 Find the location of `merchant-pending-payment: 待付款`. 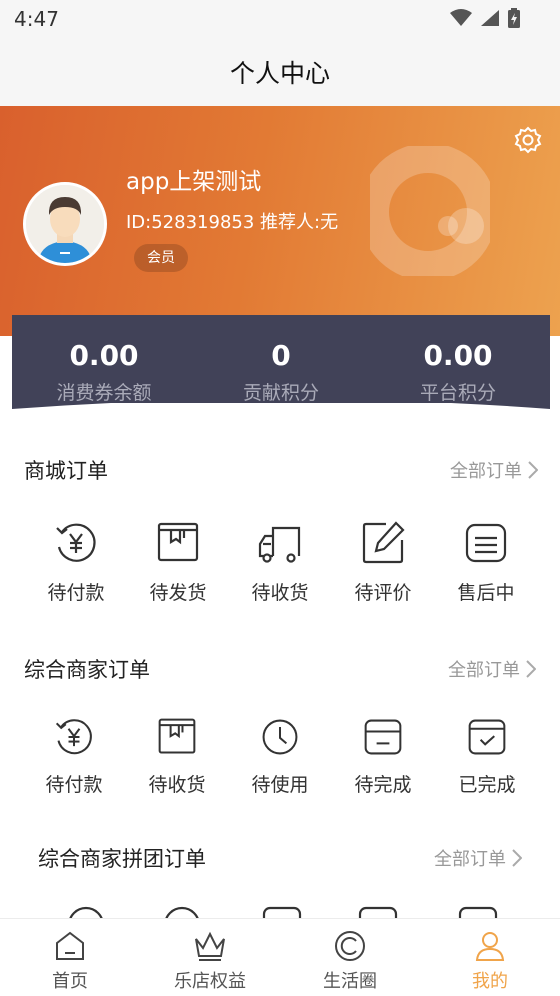

merchant-pending-payment: 待付款 is located at coordinates (74, 756).